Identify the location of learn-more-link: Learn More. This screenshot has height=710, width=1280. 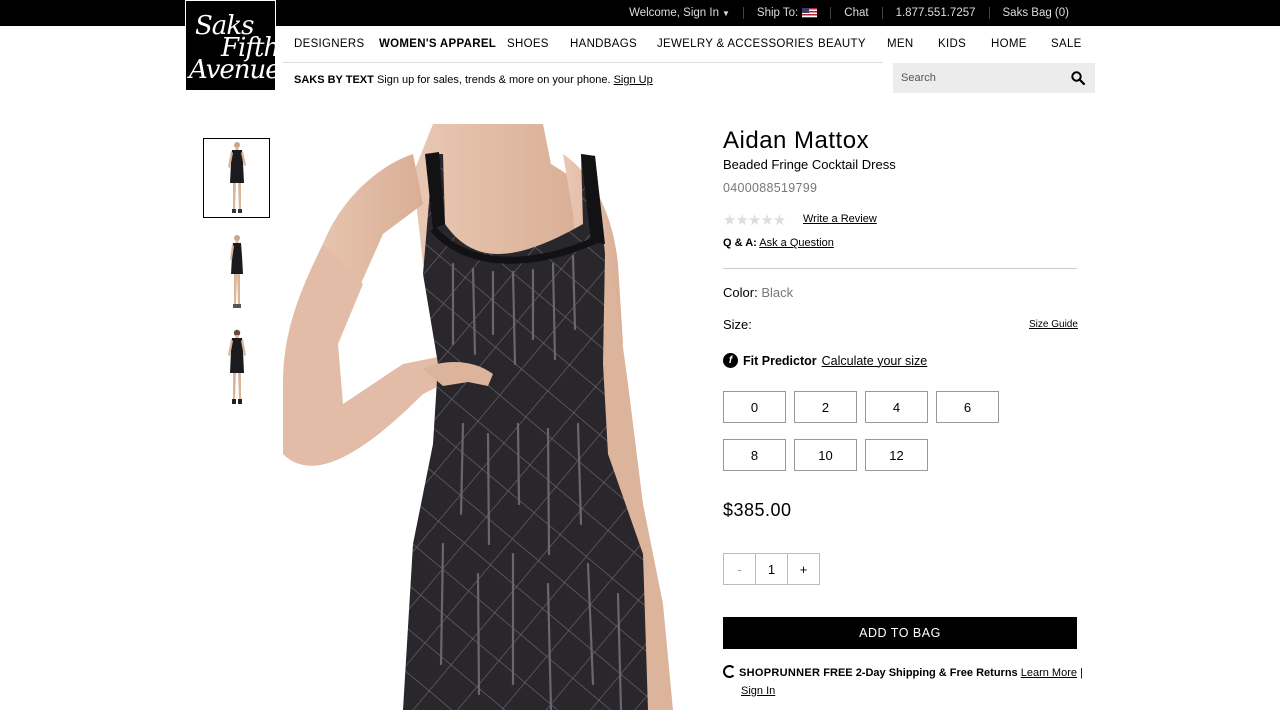
(1049, 673).